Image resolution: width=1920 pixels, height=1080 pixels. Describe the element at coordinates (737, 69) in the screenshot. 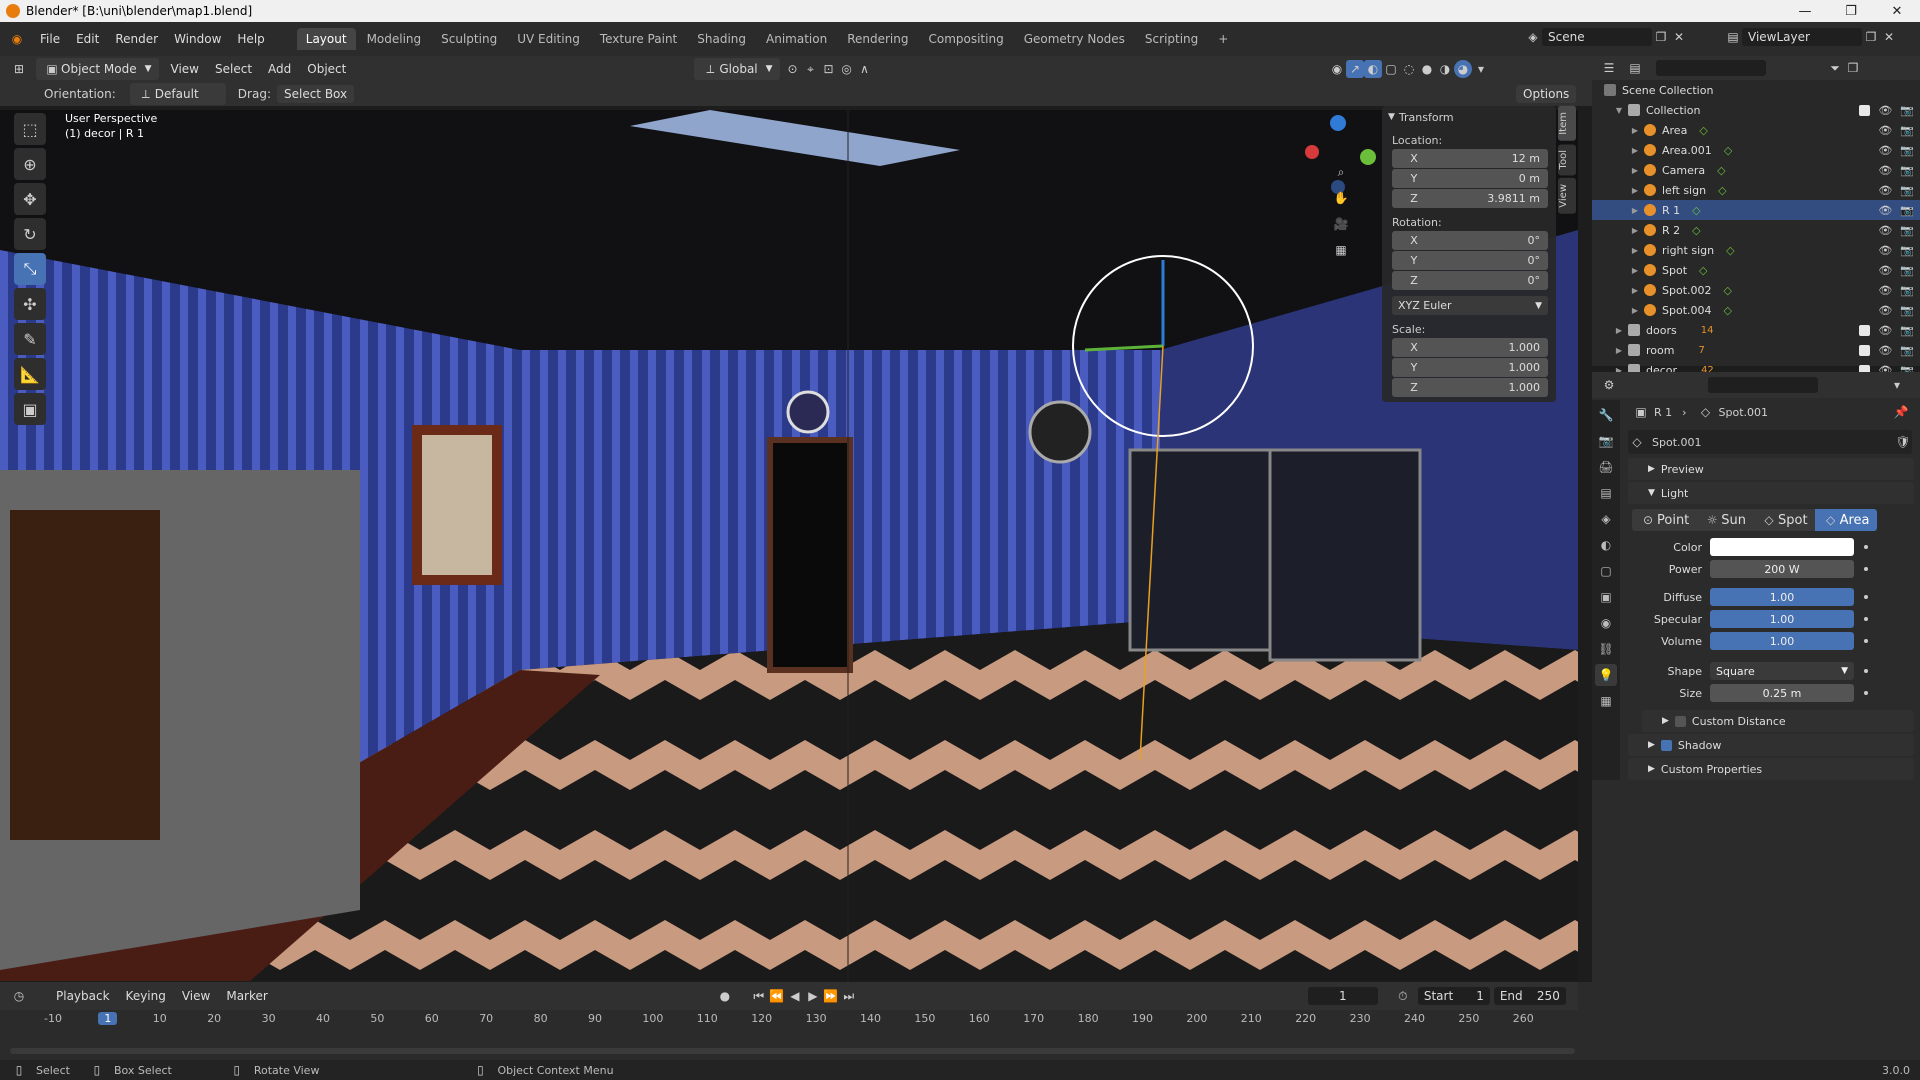

I see `transform-orientation-dropdown: ⟂ Global ▼` at that location.